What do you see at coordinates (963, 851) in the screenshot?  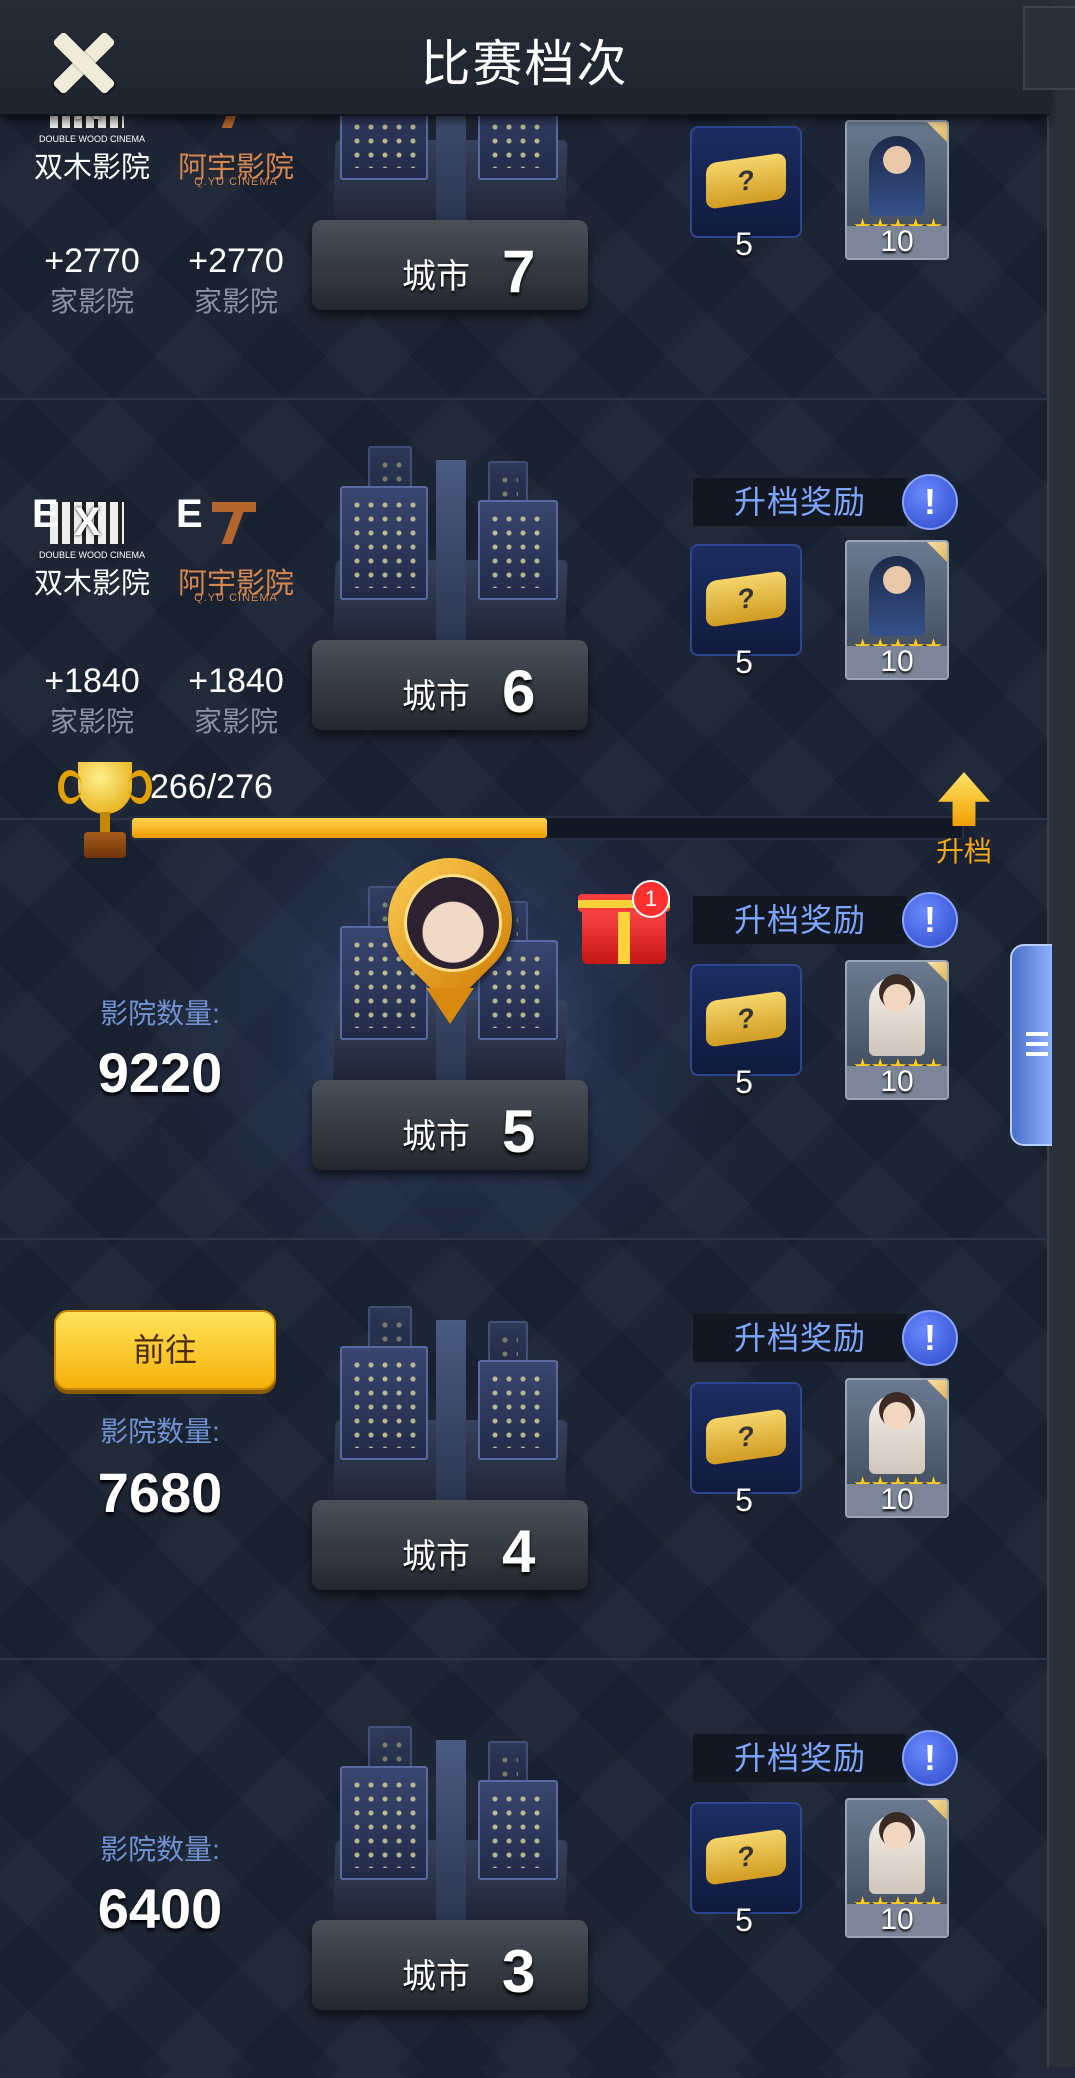 I see `upgrade-label: 升档` at bounding box center [963, 851].